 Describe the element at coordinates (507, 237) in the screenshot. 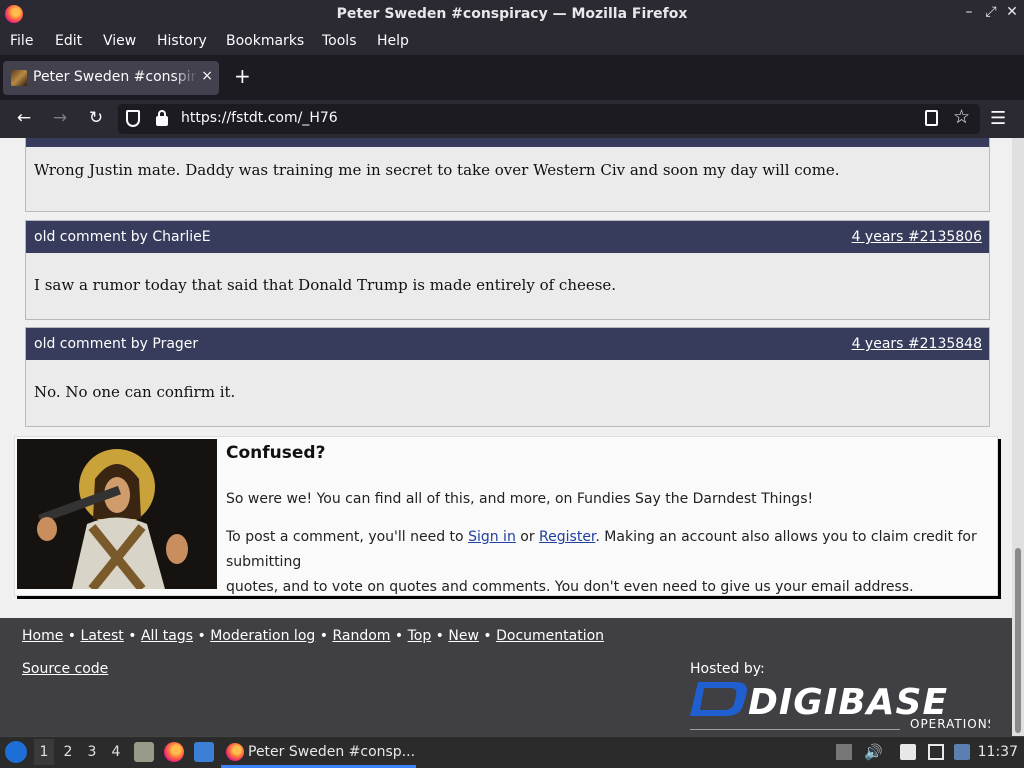

I see `comment-header: old comment by CharlieE 4 years #2135806` at that location.